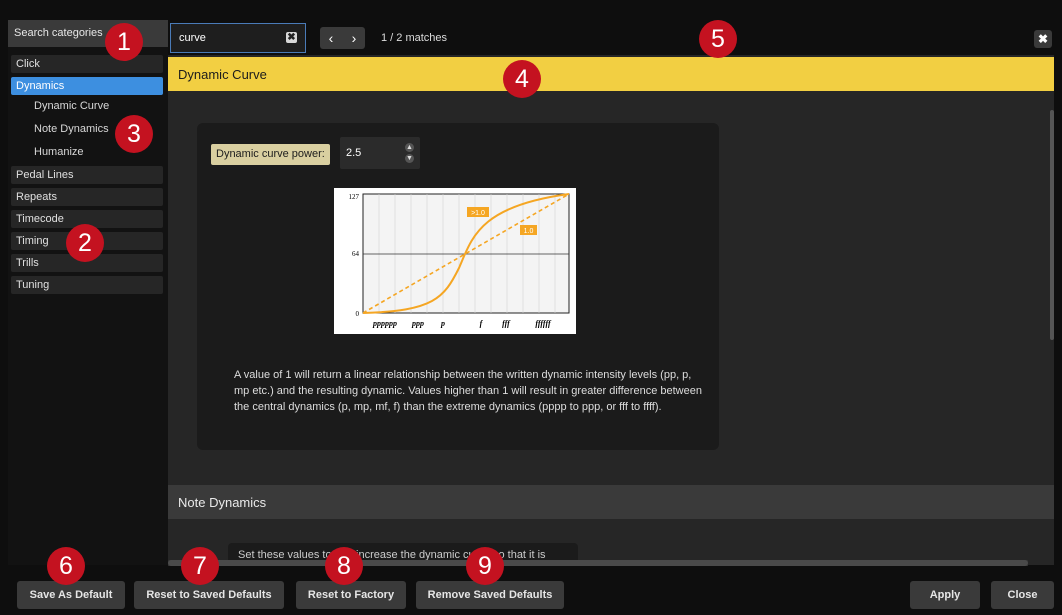 This screenshot has width=1062, height=615. I want to click on category-pedal-lines: Pedal Lines, so click(87, 175).